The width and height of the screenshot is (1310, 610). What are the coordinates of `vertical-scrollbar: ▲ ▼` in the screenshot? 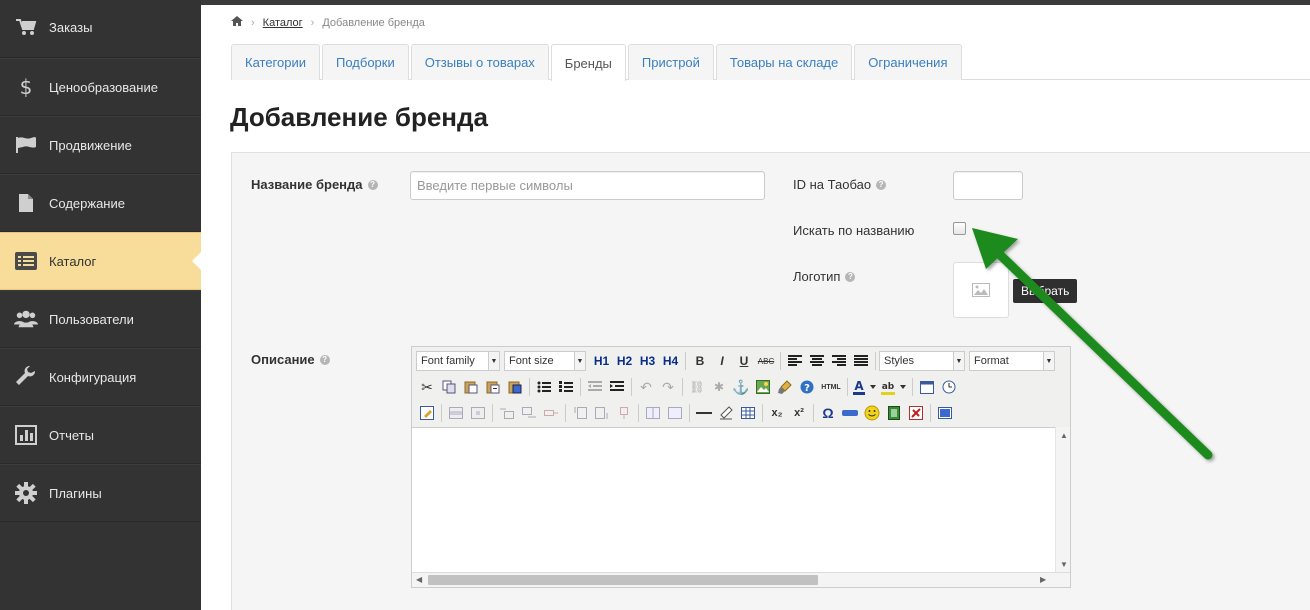 It's located at (1062, 500).